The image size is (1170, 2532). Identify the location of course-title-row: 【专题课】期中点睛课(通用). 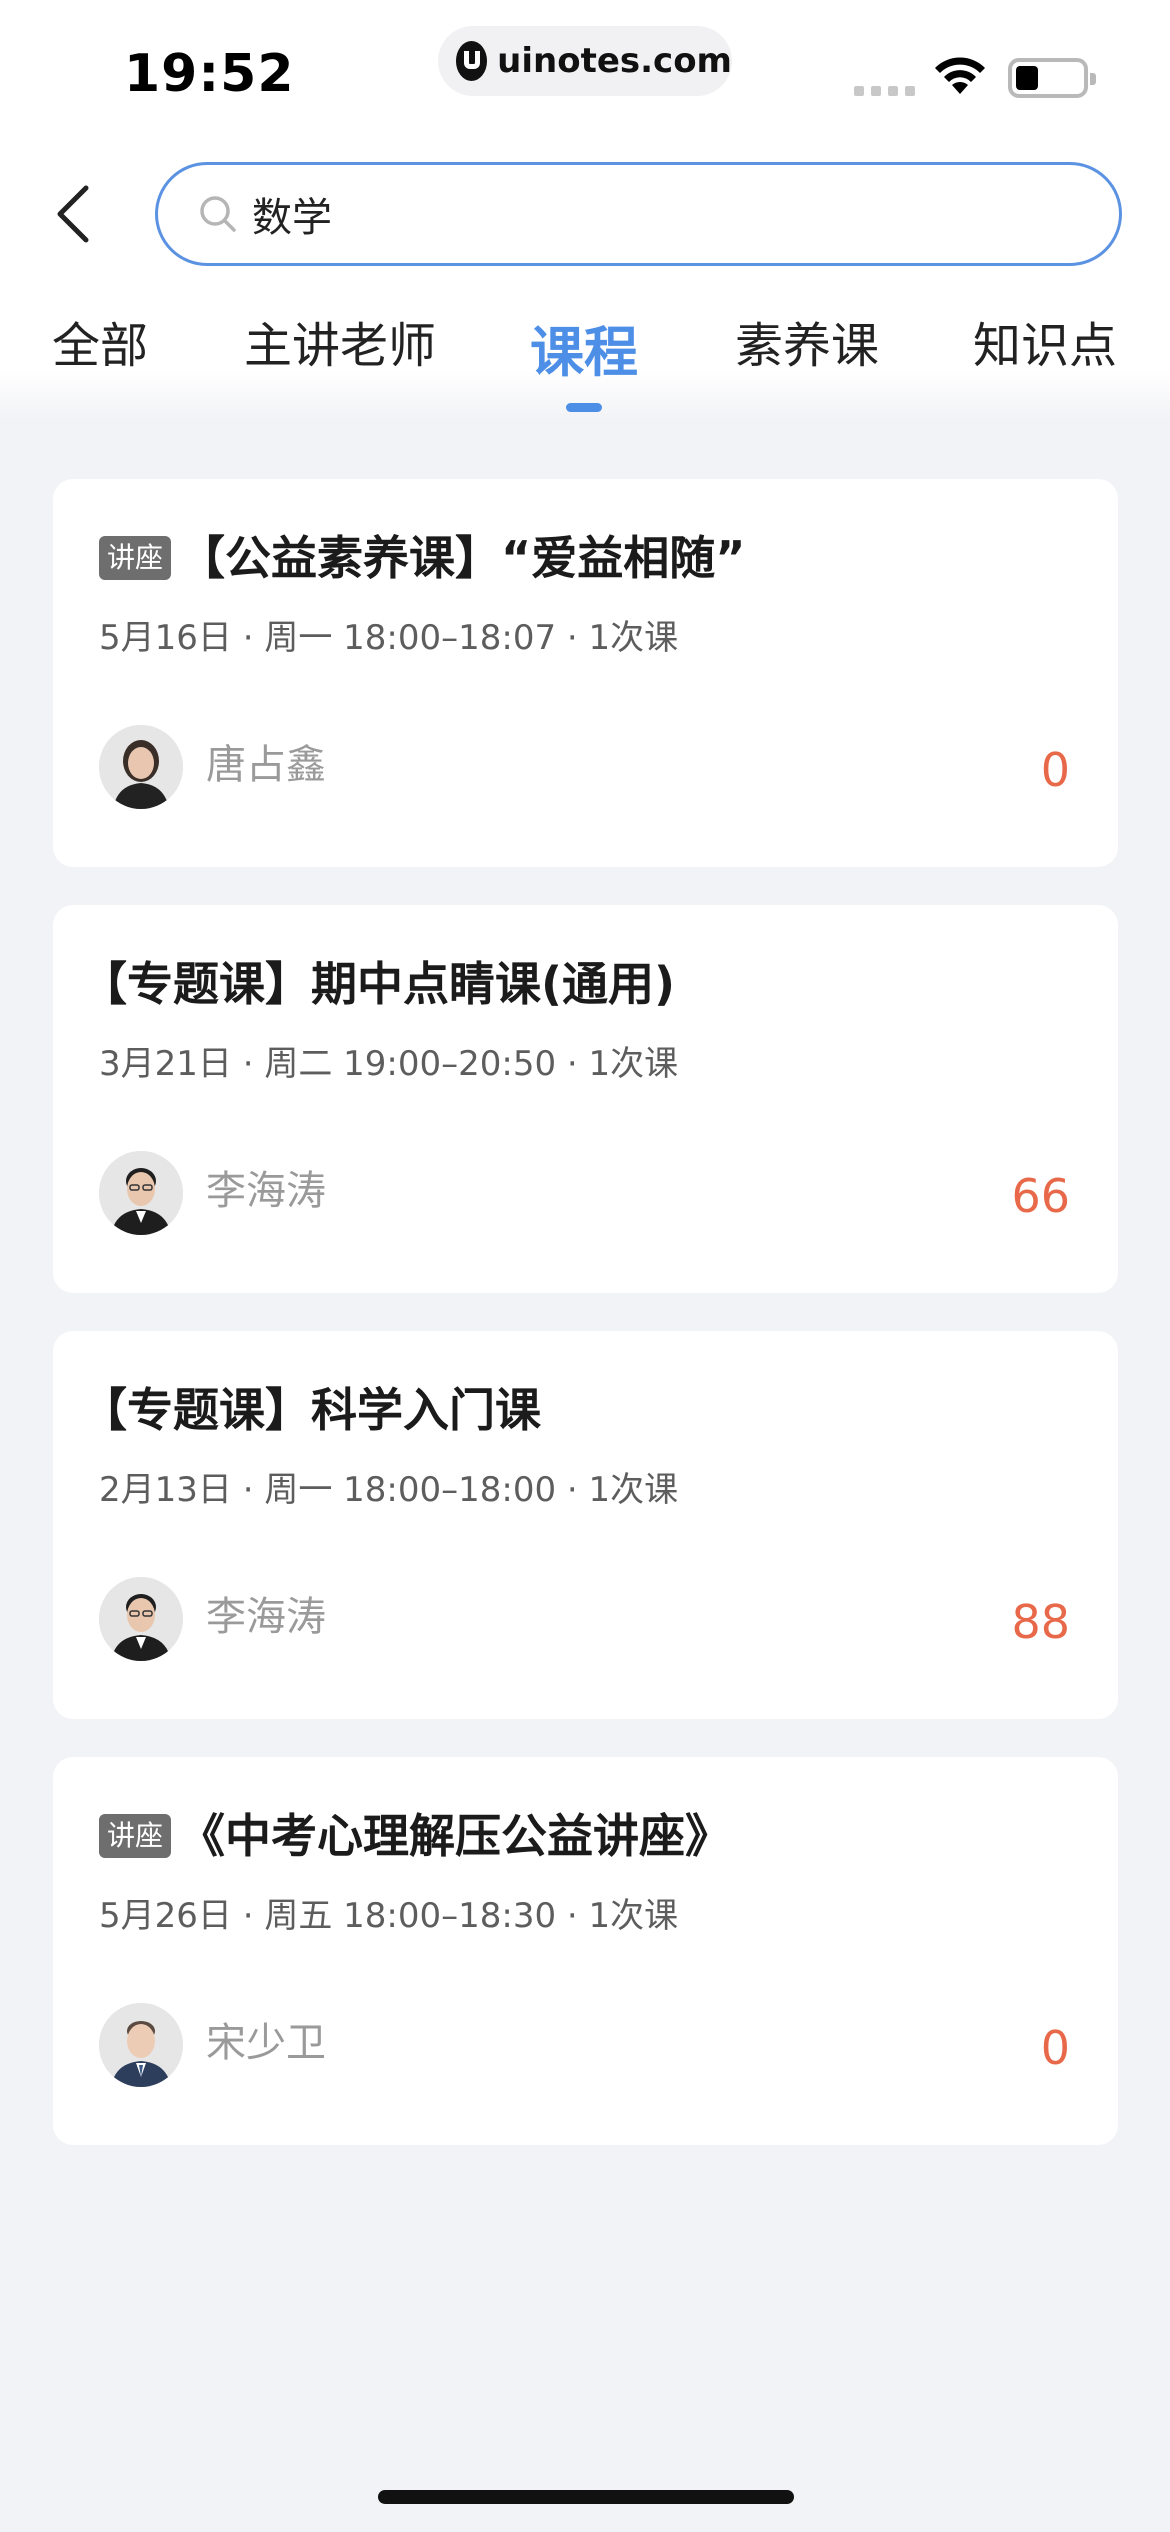
(378, 984).